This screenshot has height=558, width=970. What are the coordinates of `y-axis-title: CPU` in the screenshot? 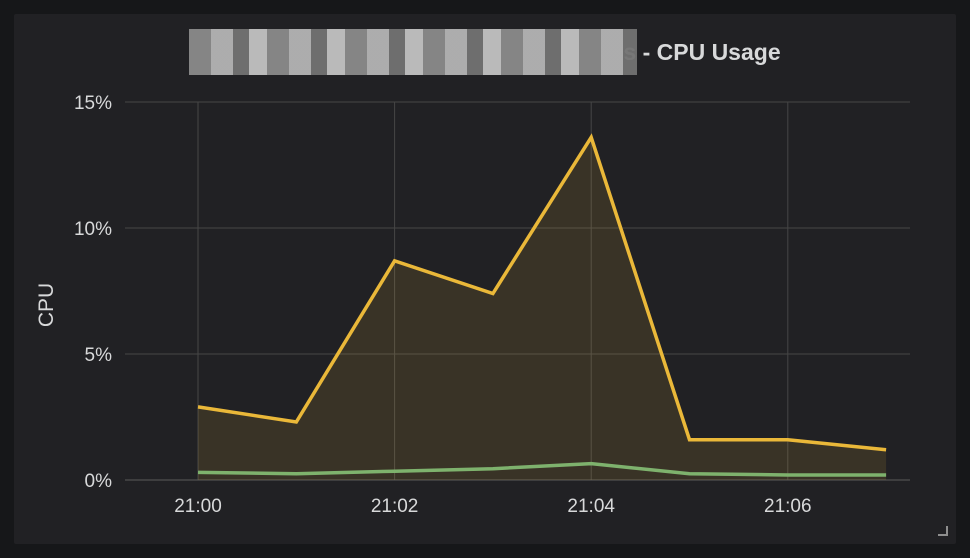 It's located at (46, 305).